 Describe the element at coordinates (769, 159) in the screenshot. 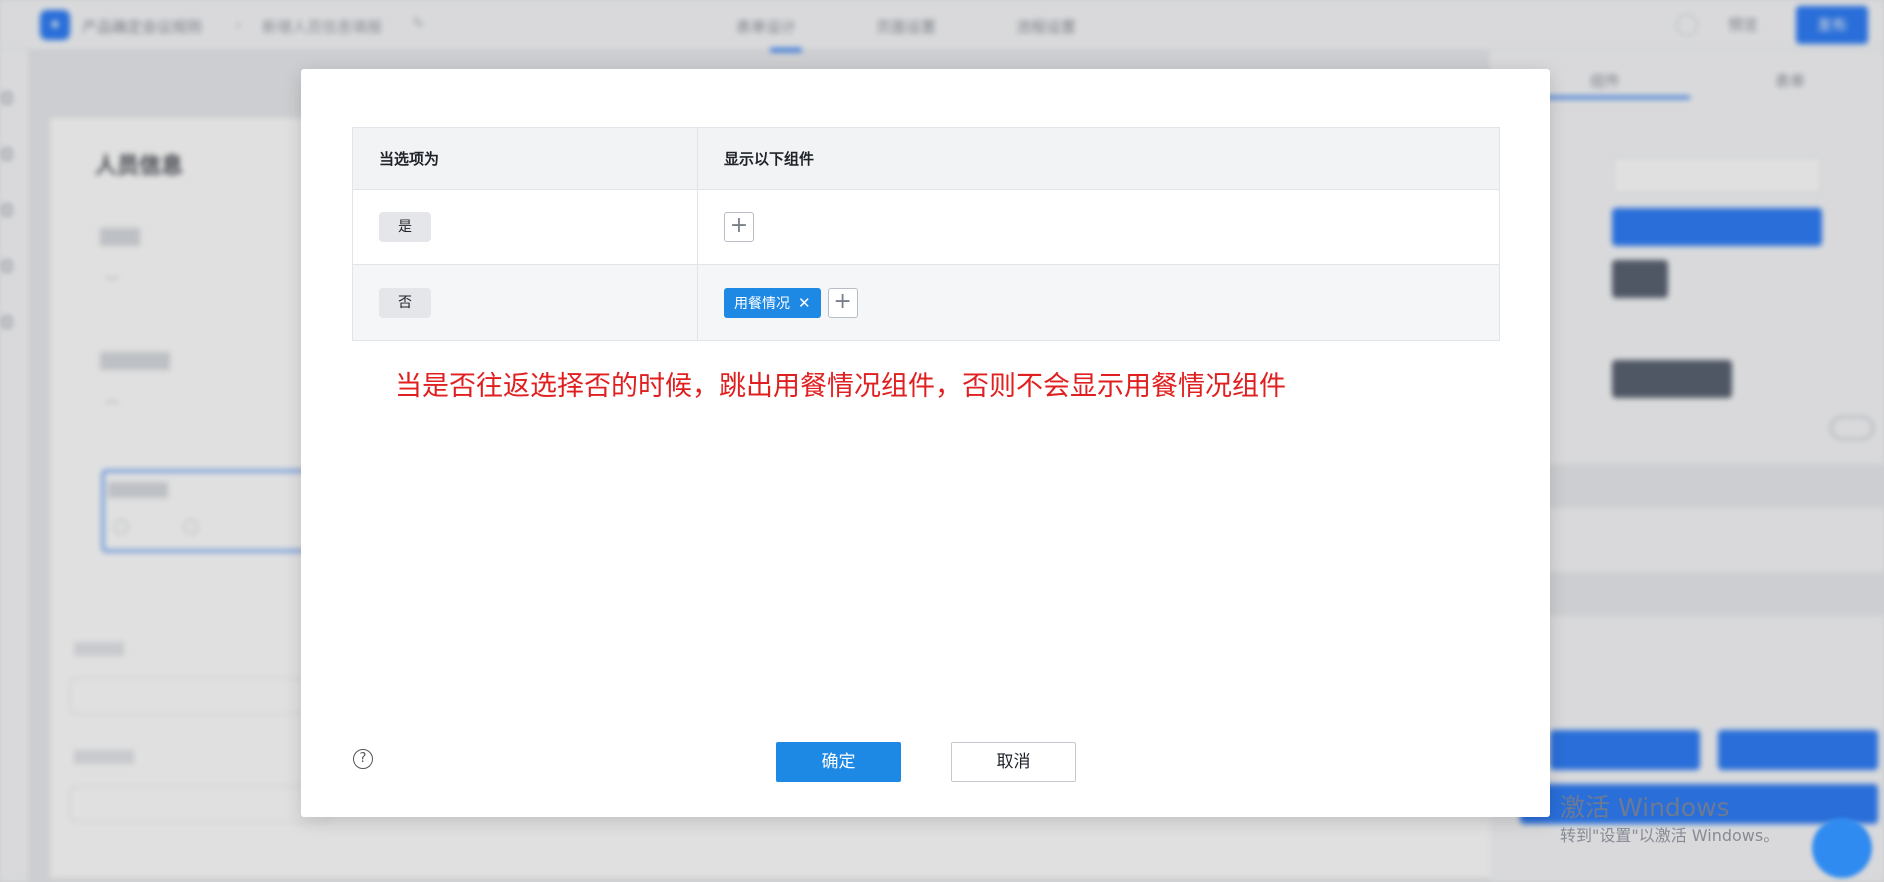

I see `header-components: 显示以下组件` at that location.